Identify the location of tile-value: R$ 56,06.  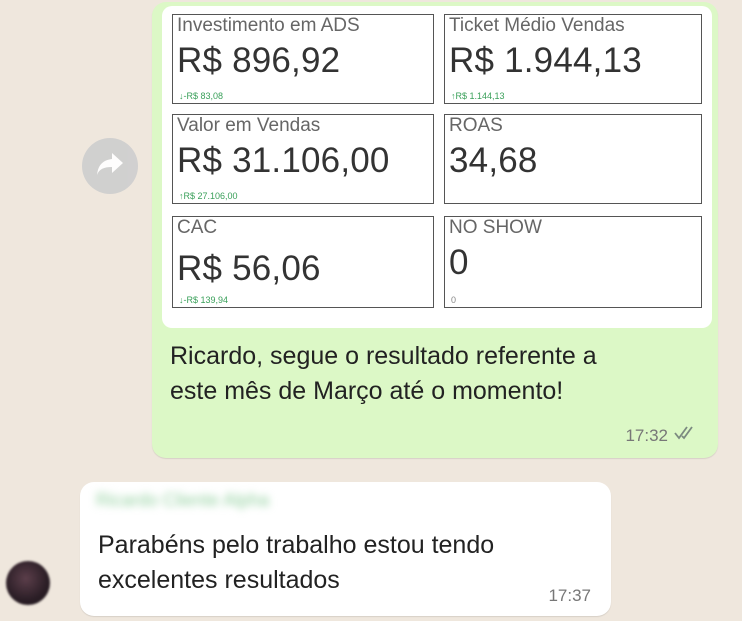
(249, 268).